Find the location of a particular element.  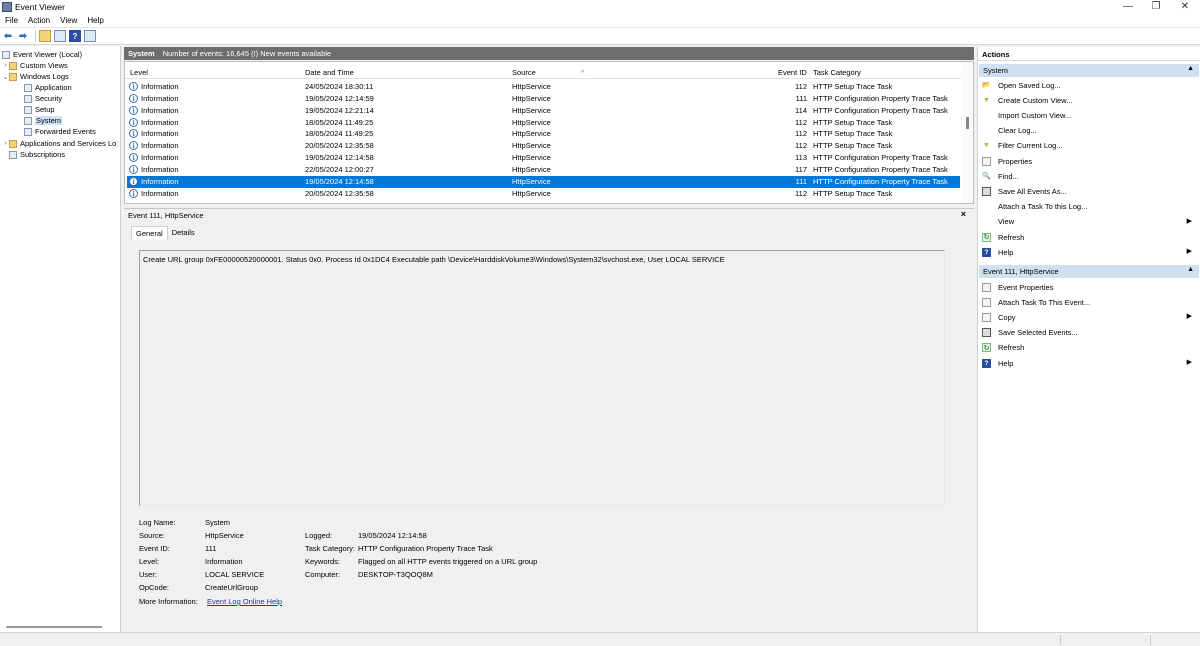

refresh-icon: ↻ is located at coordinates (986, 348).